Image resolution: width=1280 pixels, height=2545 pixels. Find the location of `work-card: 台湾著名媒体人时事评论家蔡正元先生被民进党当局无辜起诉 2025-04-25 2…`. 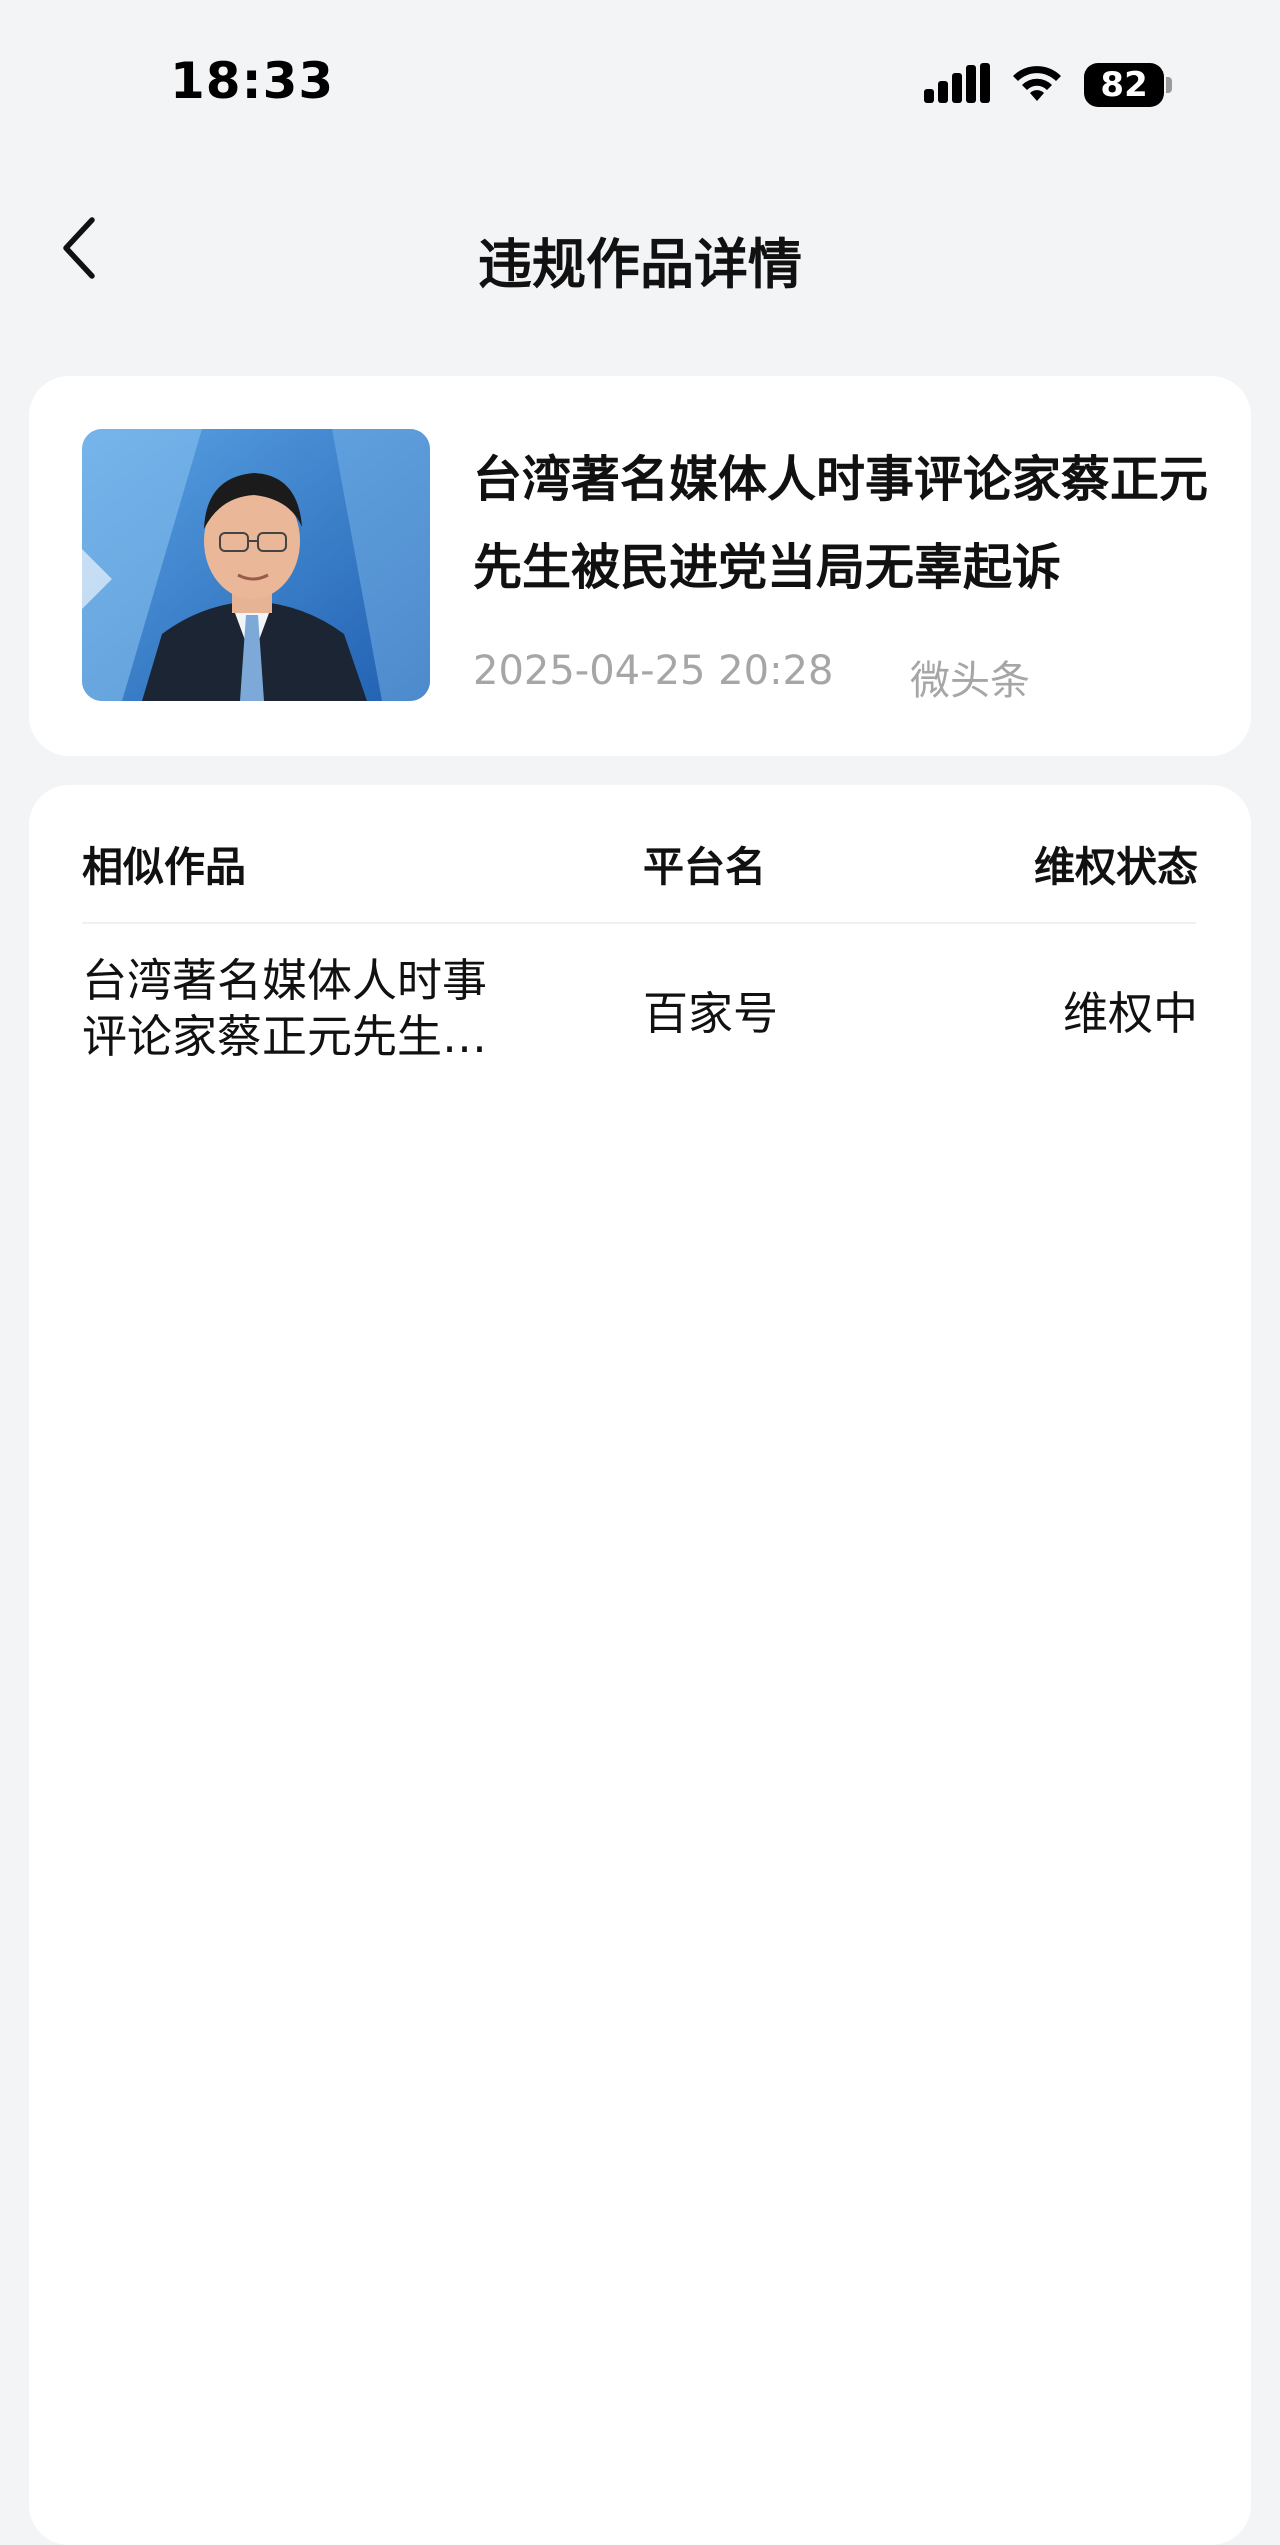

work-card: 台湾著名媒体人时事评论家蔡正元先生被民进党当局无辜起诉 2025-04-25 2… is located at coordinates (640, 566).